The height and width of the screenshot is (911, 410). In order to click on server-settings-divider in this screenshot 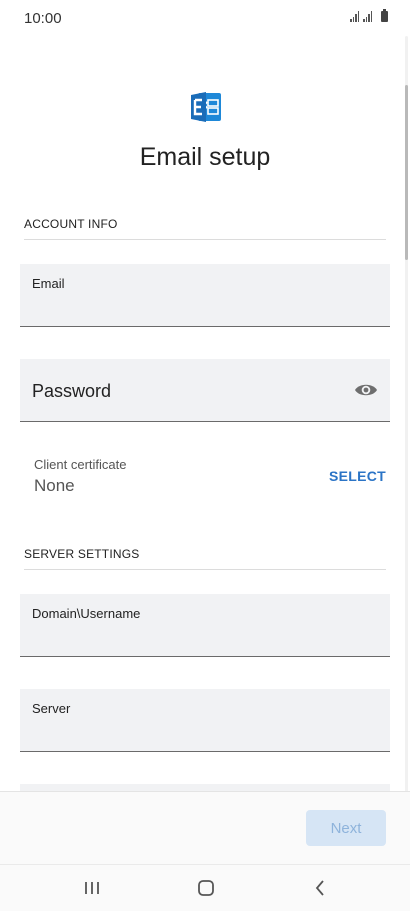, I will do `click(205, 569)`.